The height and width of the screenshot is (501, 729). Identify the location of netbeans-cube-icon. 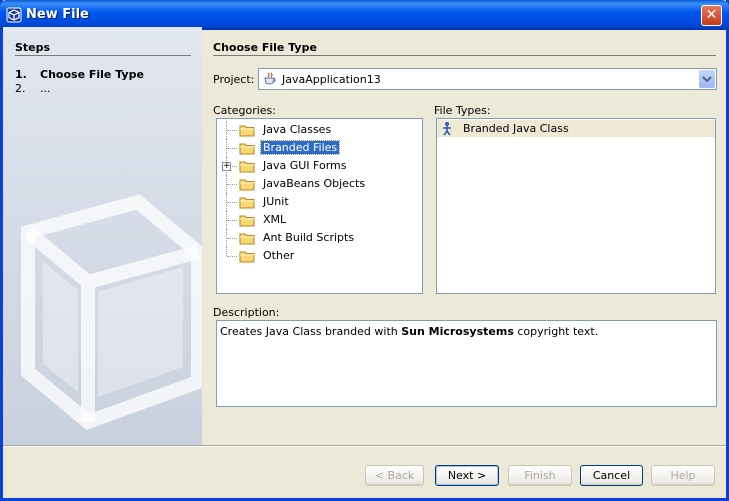
(14, 15).